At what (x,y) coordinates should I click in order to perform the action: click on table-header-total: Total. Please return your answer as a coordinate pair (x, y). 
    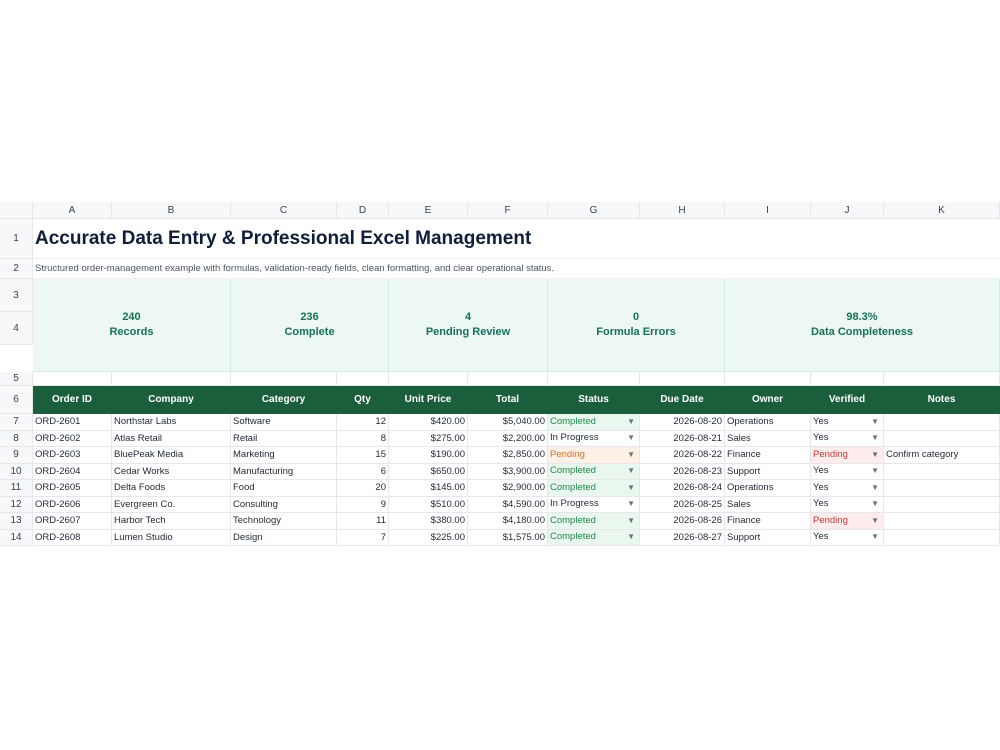
    Looking at the image, I should click on (508, 400).